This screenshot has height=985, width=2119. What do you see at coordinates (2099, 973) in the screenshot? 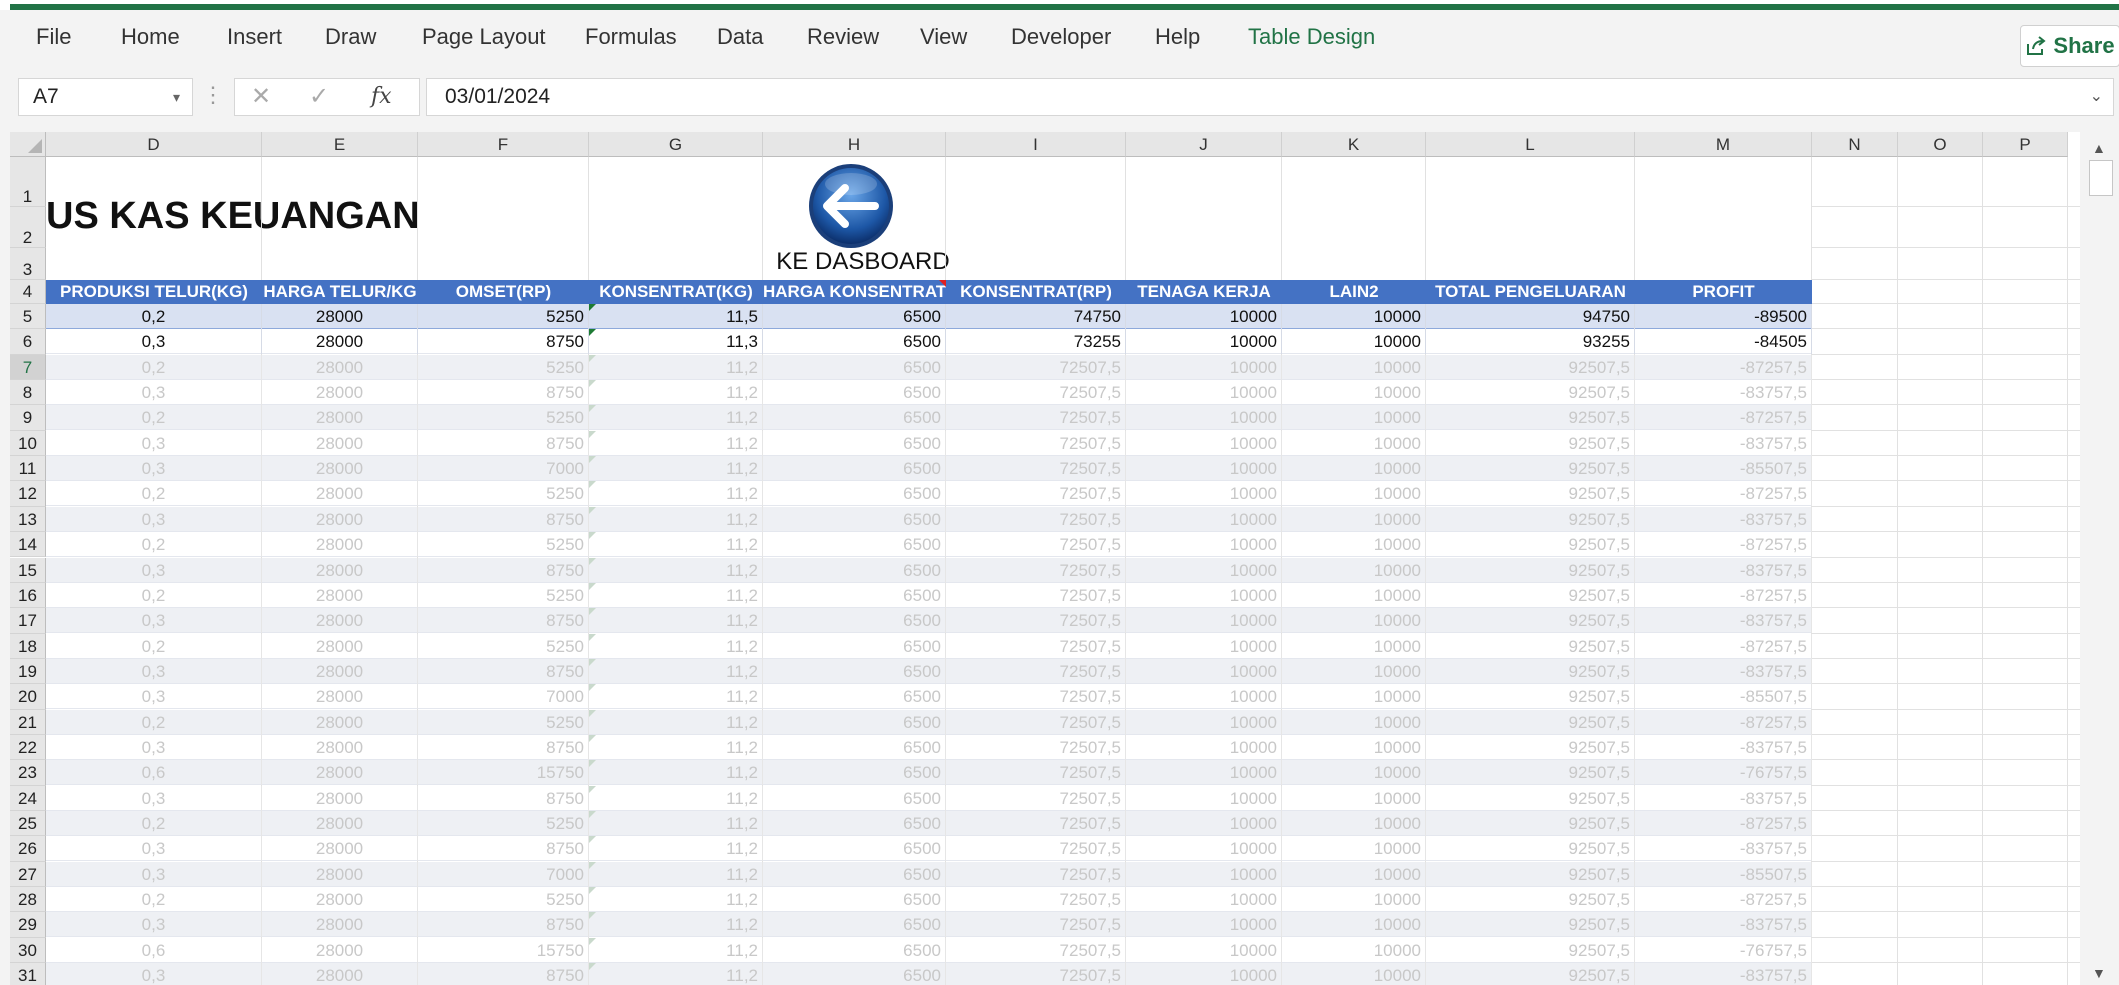
I see `scroll-down-icon: ▼` at bounding box center [2099, 973].